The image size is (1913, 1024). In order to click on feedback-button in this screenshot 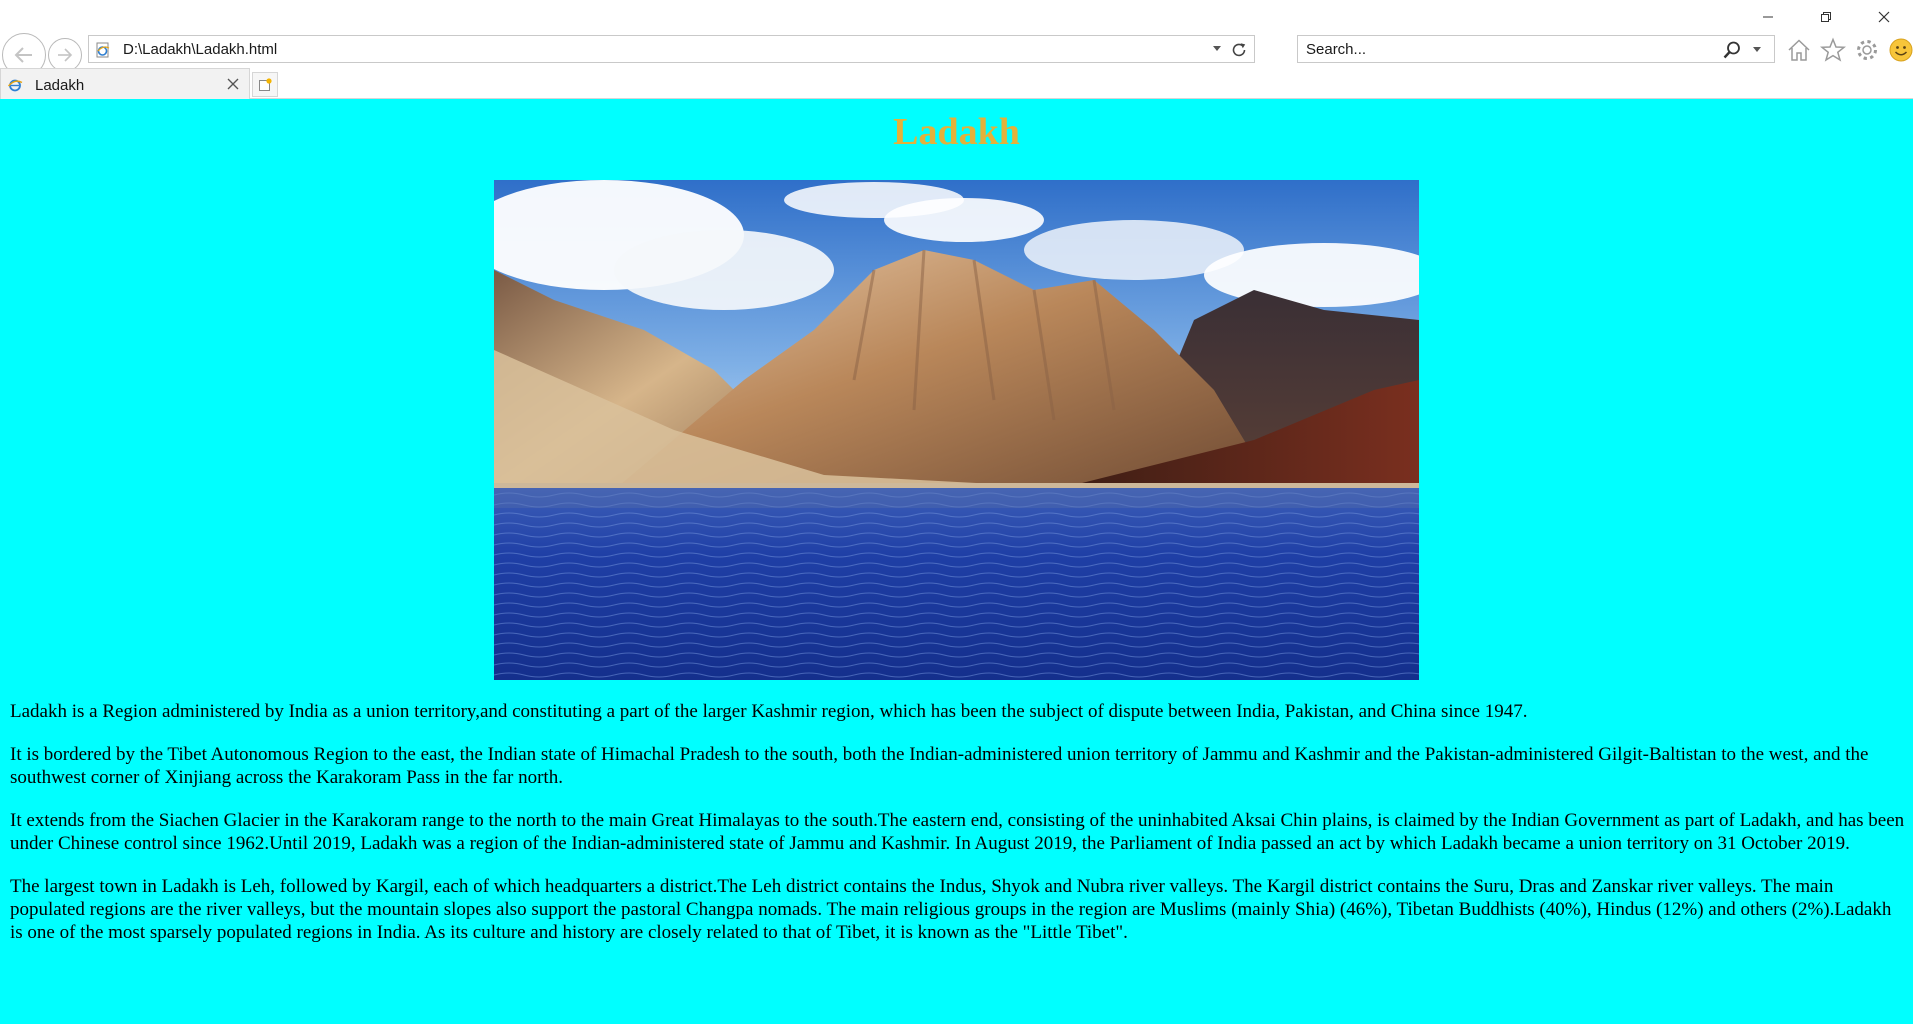, I will do `click(1900, 50)`.